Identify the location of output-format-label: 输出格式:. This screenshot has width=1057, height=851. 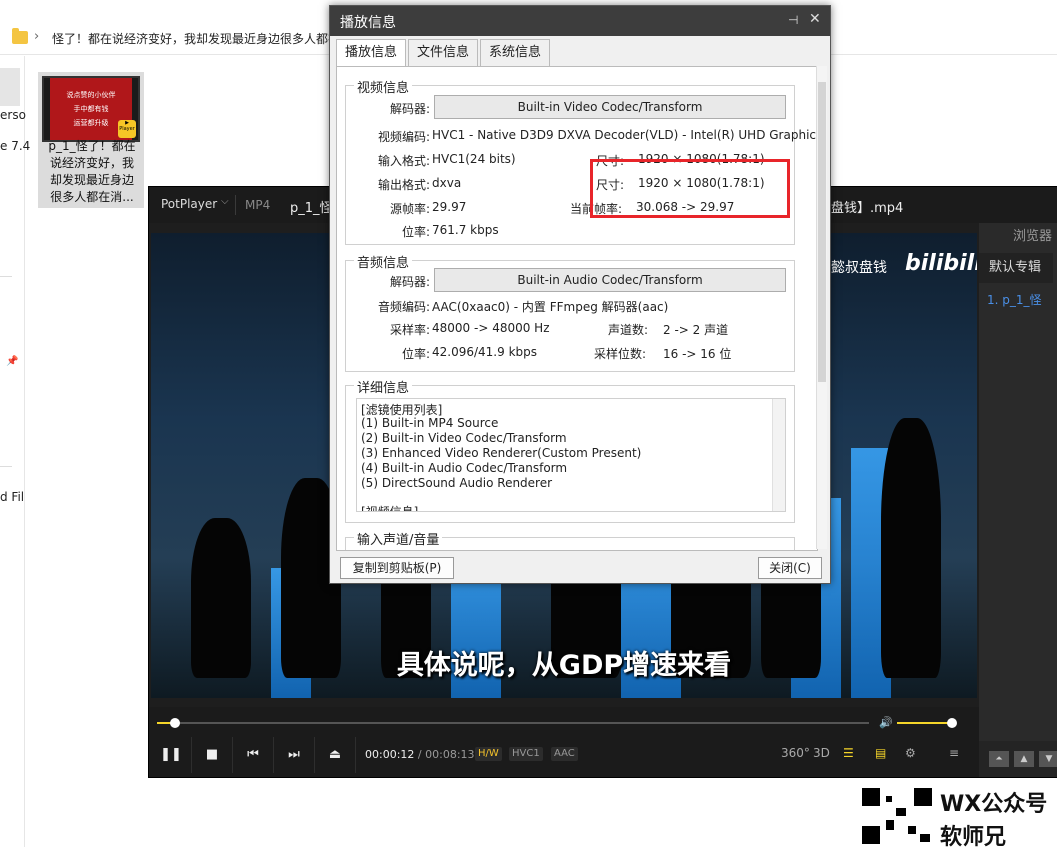
(403, 185).